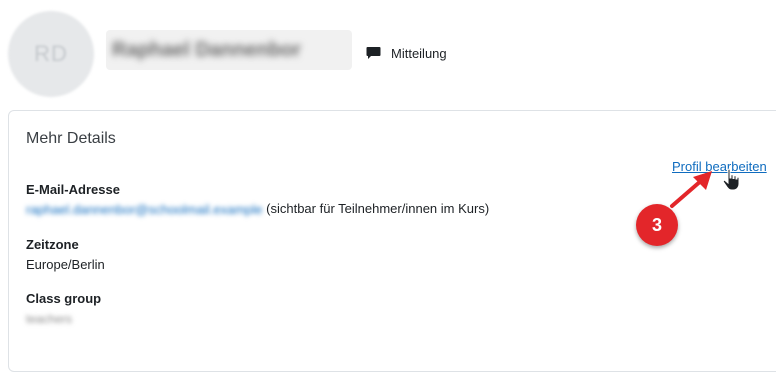 This screenshot has width=776, height=372. What do you see at coordinates (71, 138) in the screenshot?
I see `card-title: Mehr Details` at bounding box center [71, 138].